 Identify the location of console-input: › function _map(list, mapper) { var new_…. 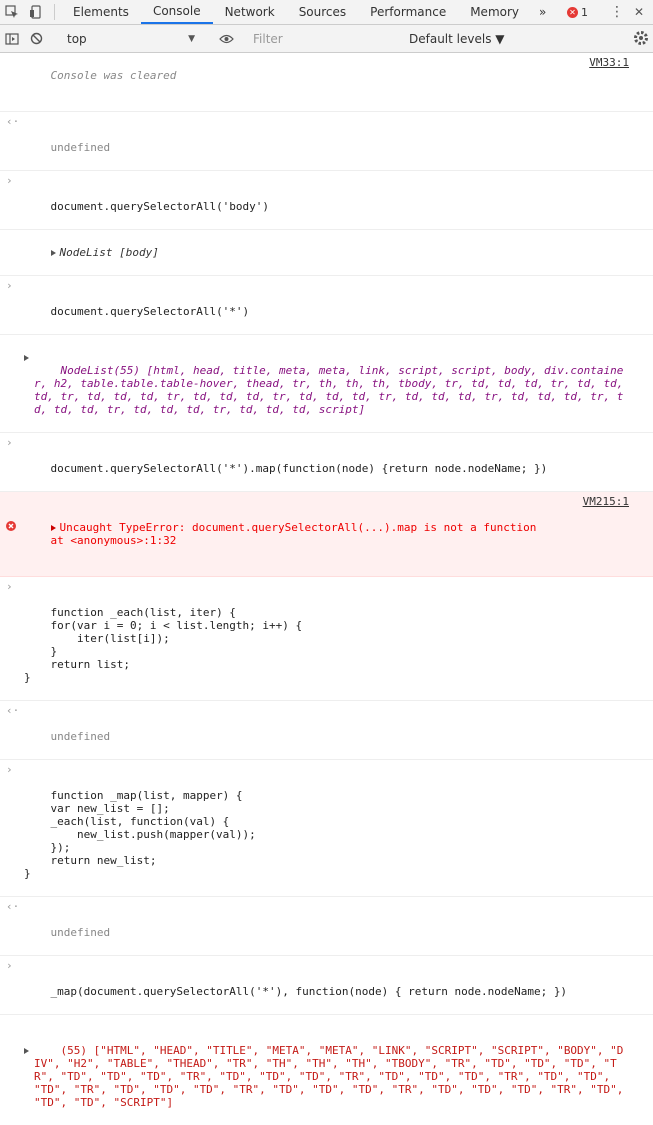
(326, 828).